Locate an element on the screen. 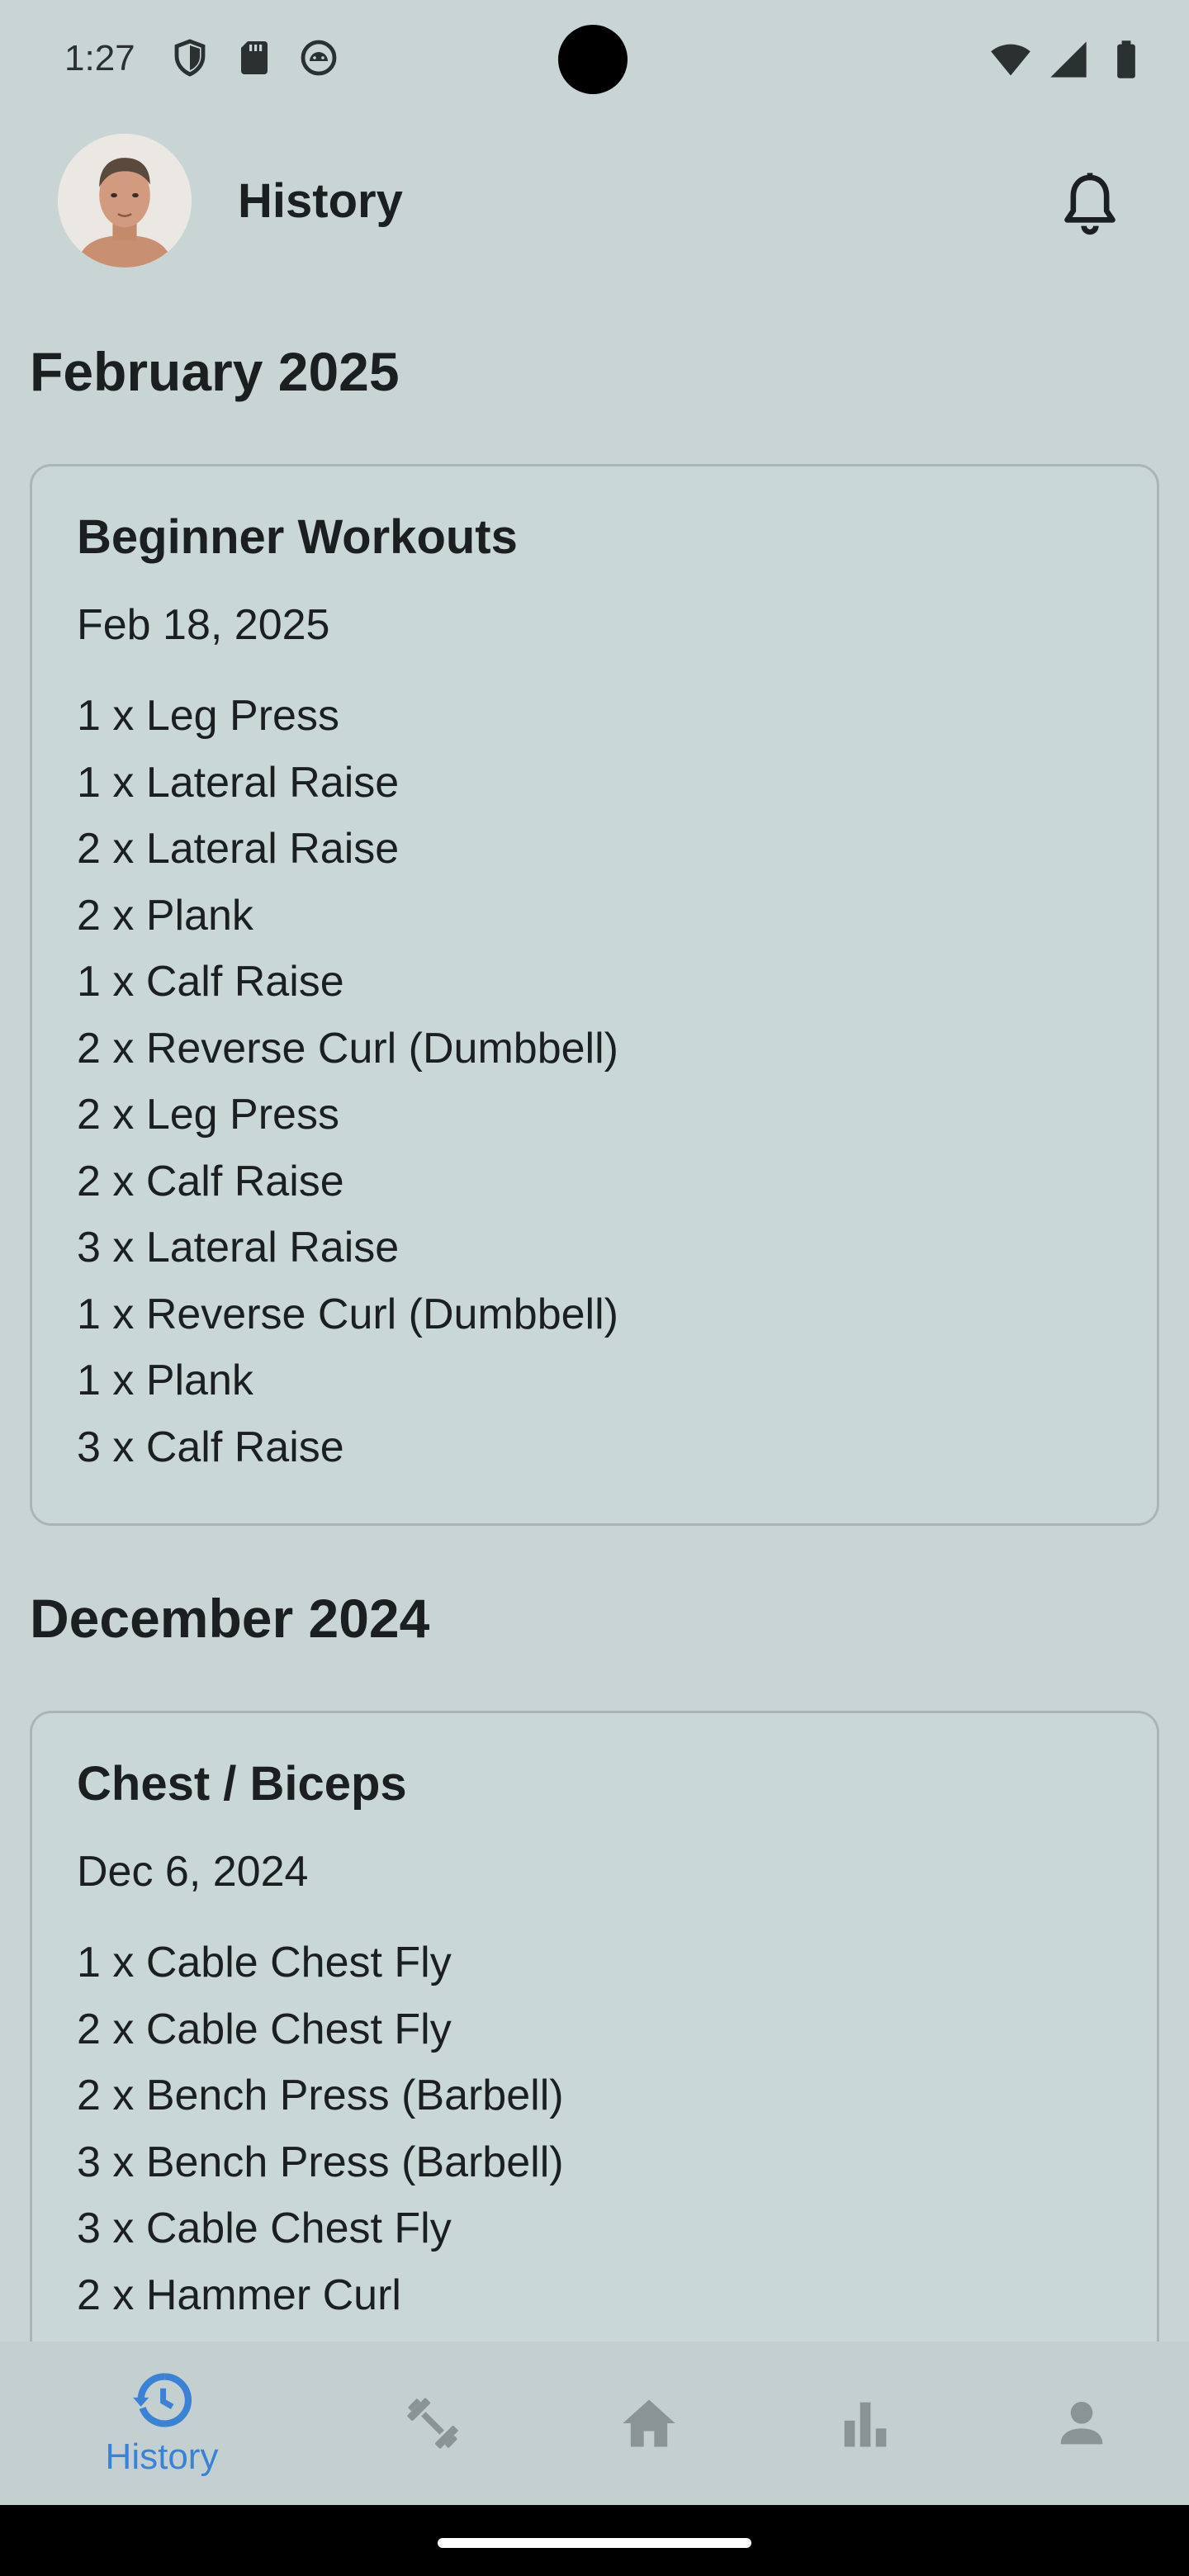 This screenshot has width=1189, height=2576. nav-item-workouts is located at coordinates (432, 2423).